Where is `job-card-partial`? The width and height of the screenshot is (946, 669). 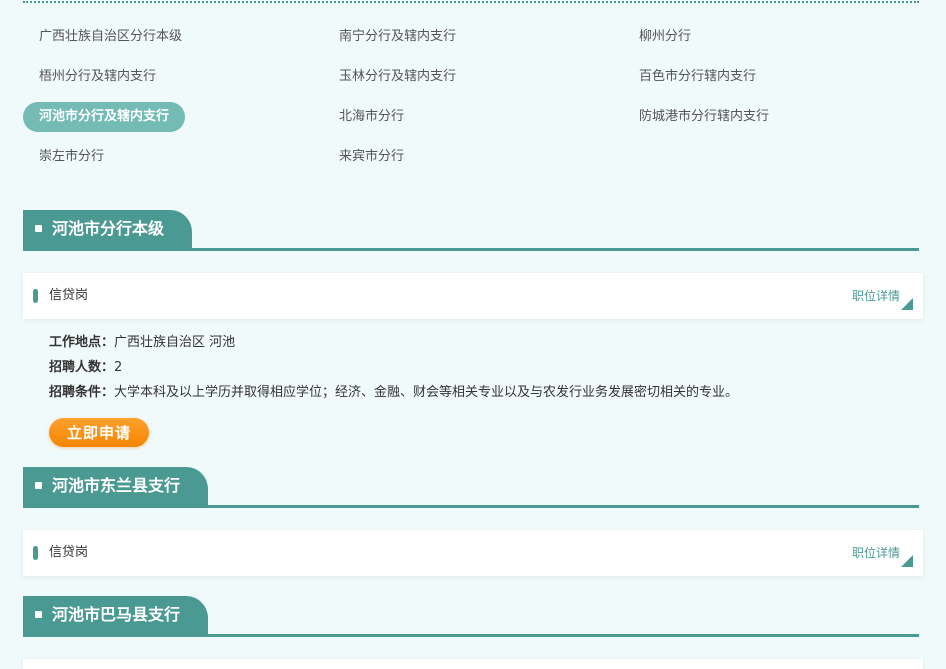 job-card-partial is located at coordinates (473, 664).